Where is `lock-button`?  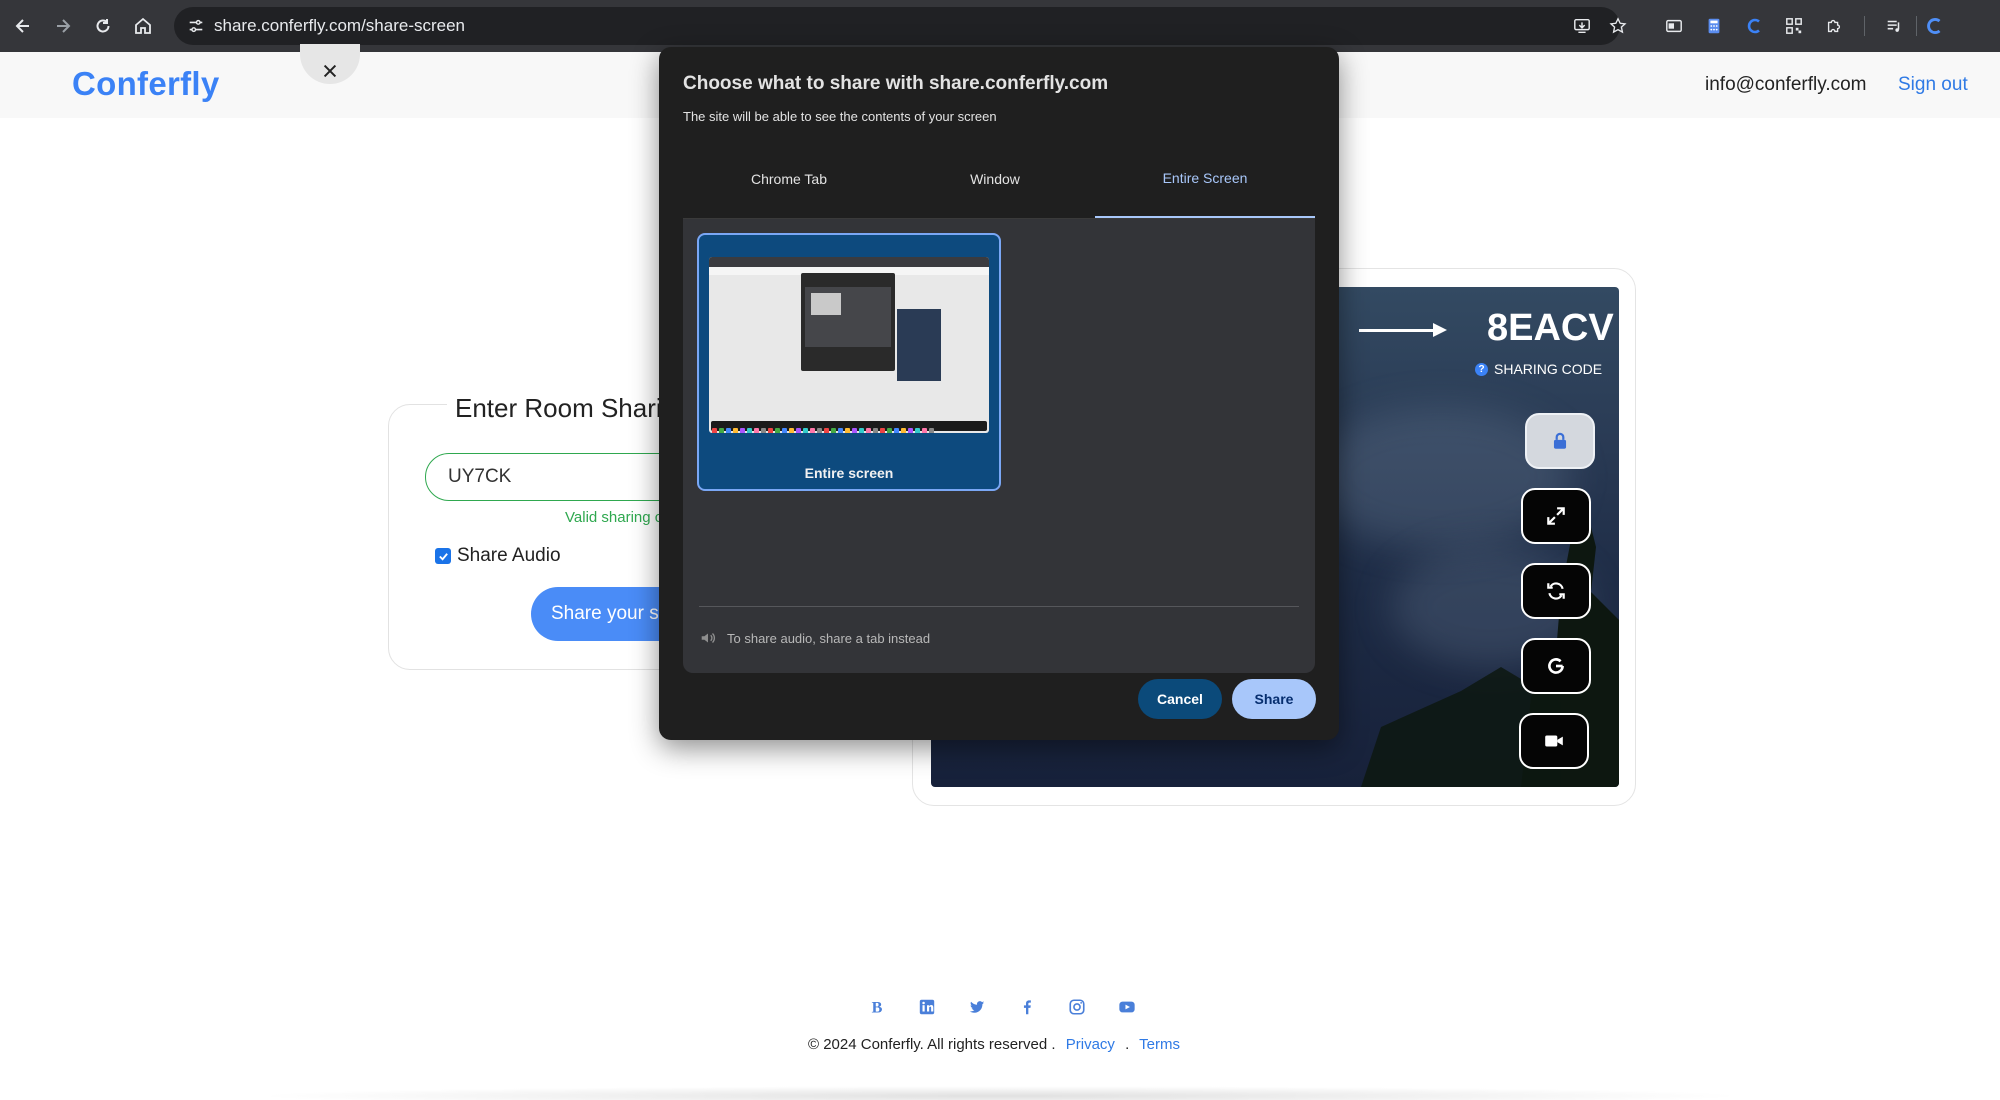 lock-button is located at coordinates (1560, 441).